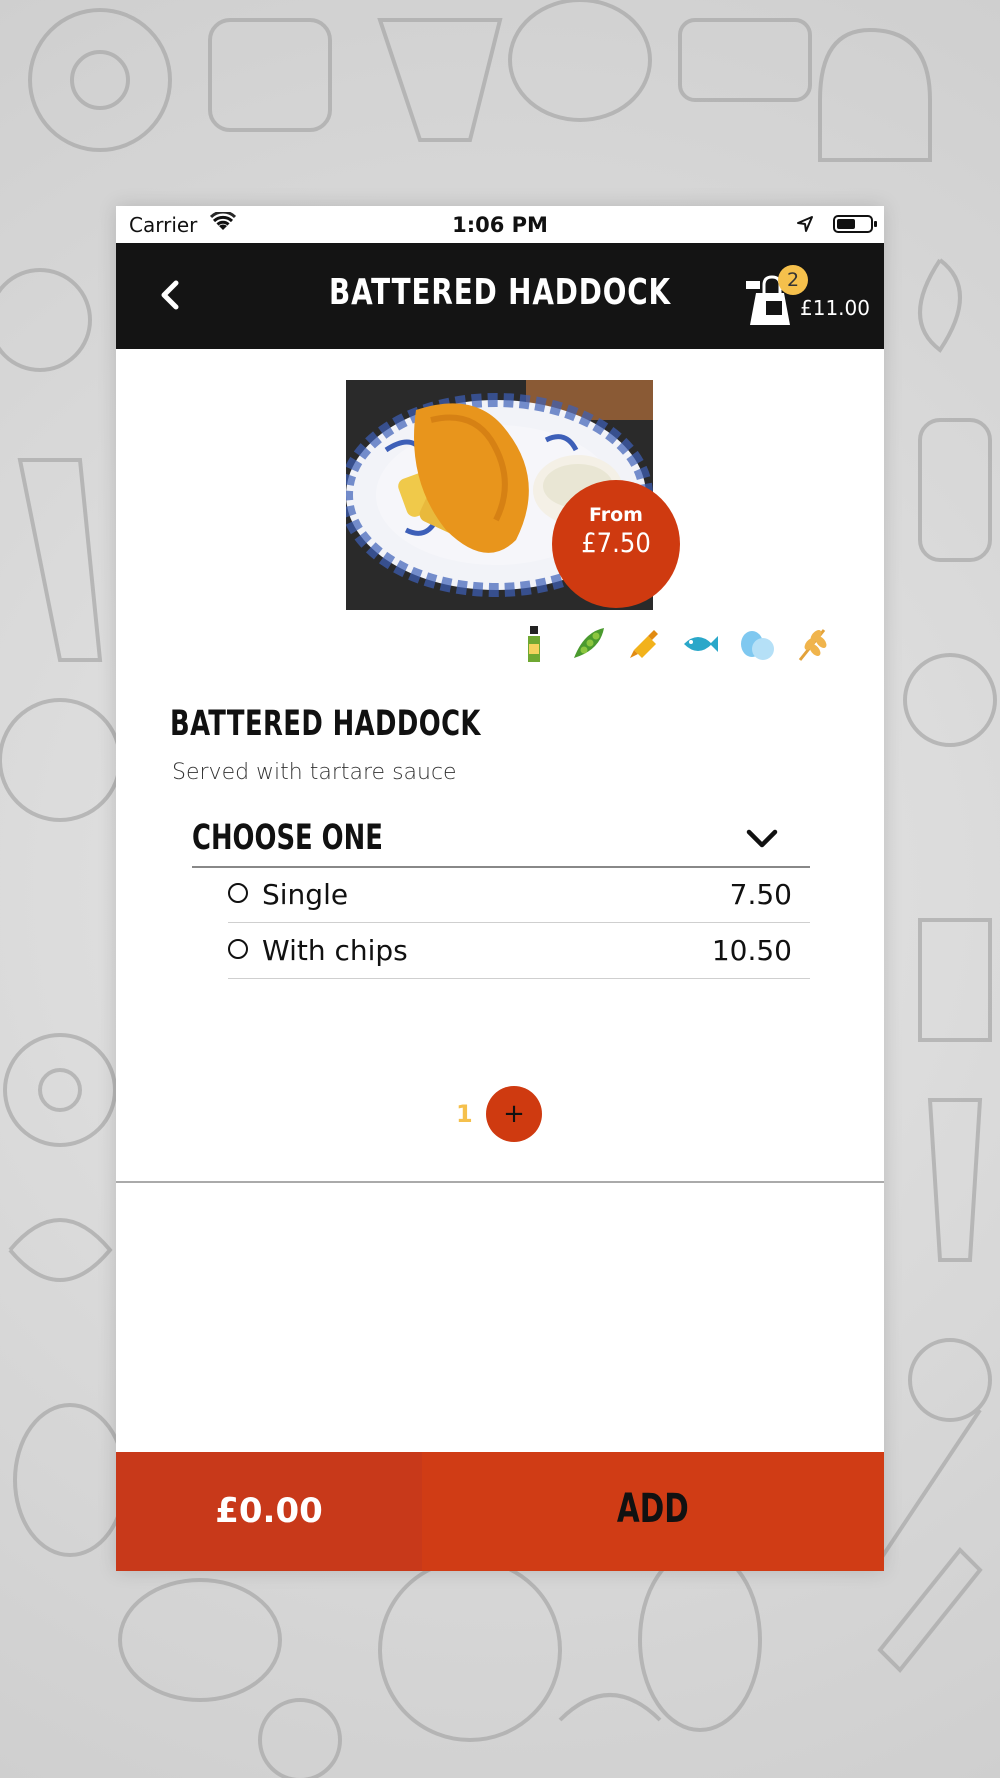  I want to click on price-from-badge: From £7.50, so click(616, 544).